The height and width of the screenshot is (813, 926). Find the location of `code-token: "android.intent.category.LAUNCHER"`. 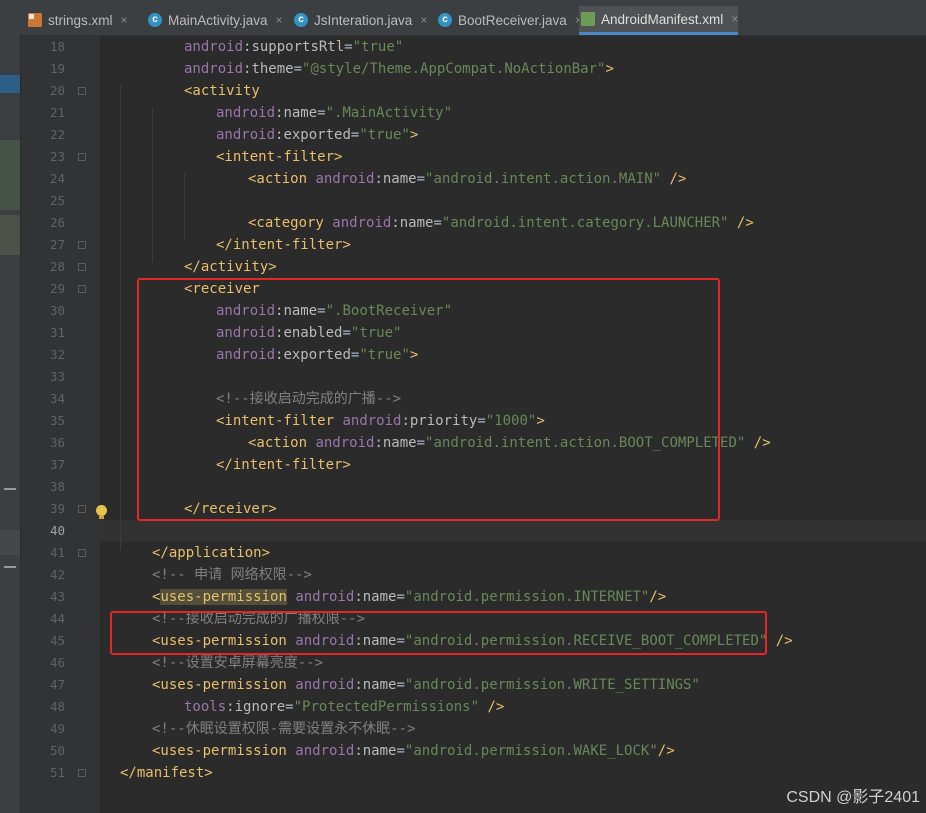

code-token: "android.intent.category.LAUNCHER" is located at coordinates (585, 223).